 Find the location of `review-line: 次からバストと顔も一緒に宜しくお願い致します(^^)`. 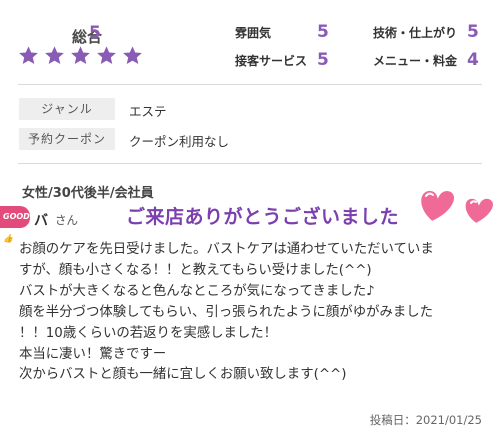

review-line: 次からバストと顔も一緒に宜しくお願い致します(^^) is located at coordinates (183, 375).